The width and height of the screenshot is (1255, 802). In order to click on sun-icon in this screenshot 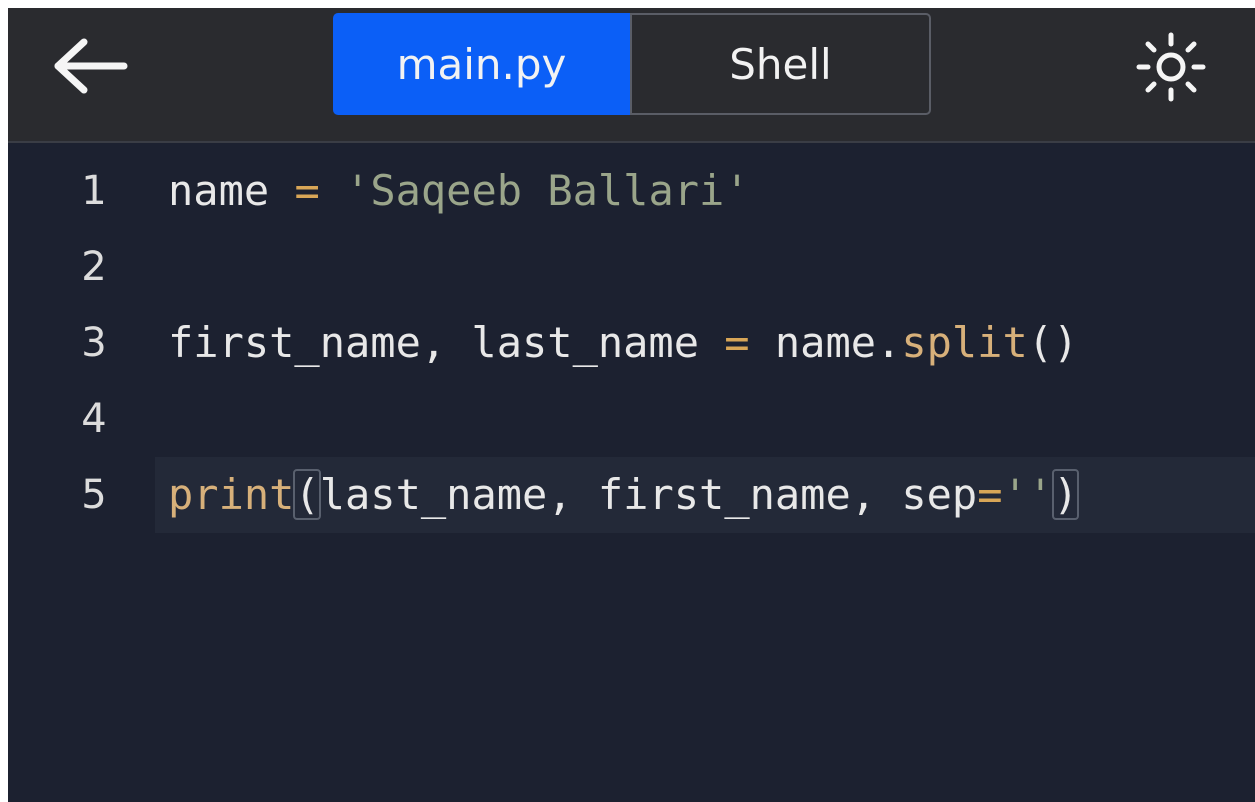, I will do `click(1171, 67)`.